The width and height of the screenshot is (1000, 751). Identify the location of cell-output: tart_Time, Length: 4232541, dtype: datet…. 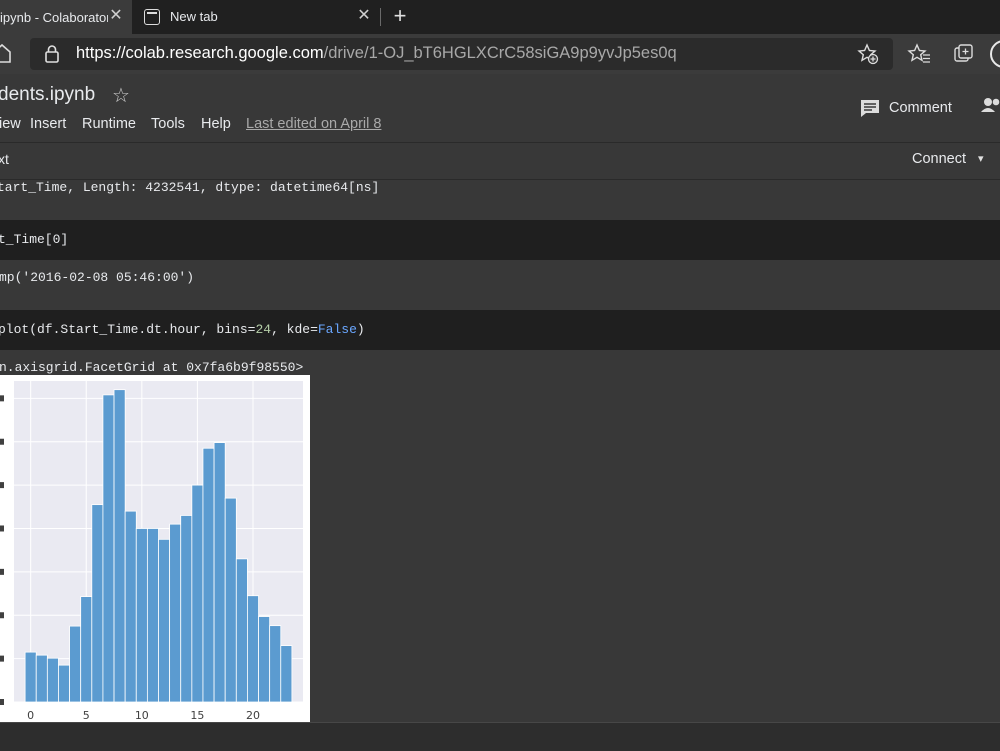
(190, 187).